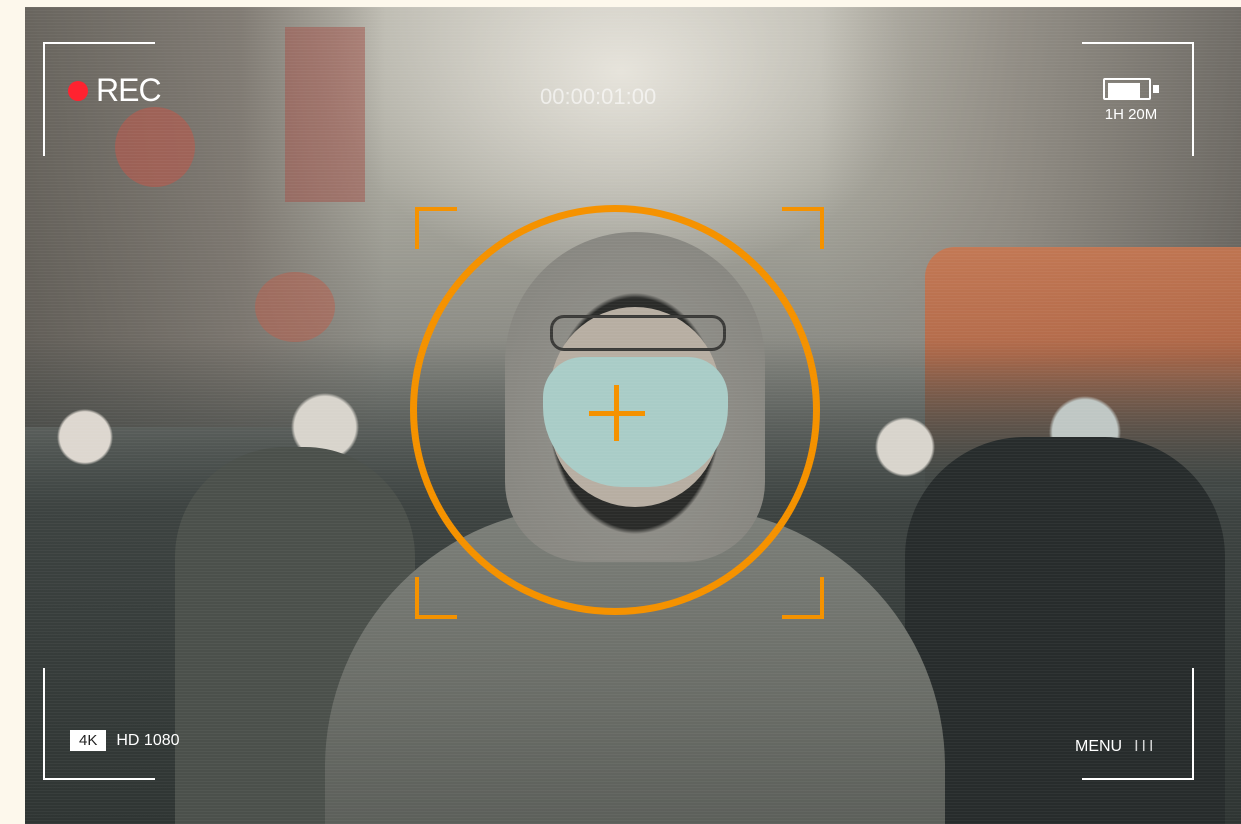 The image size is (1241, 824). Describe the element at coordinates (1131, 90) in the screenshot. I see `battery-icon` at that location.